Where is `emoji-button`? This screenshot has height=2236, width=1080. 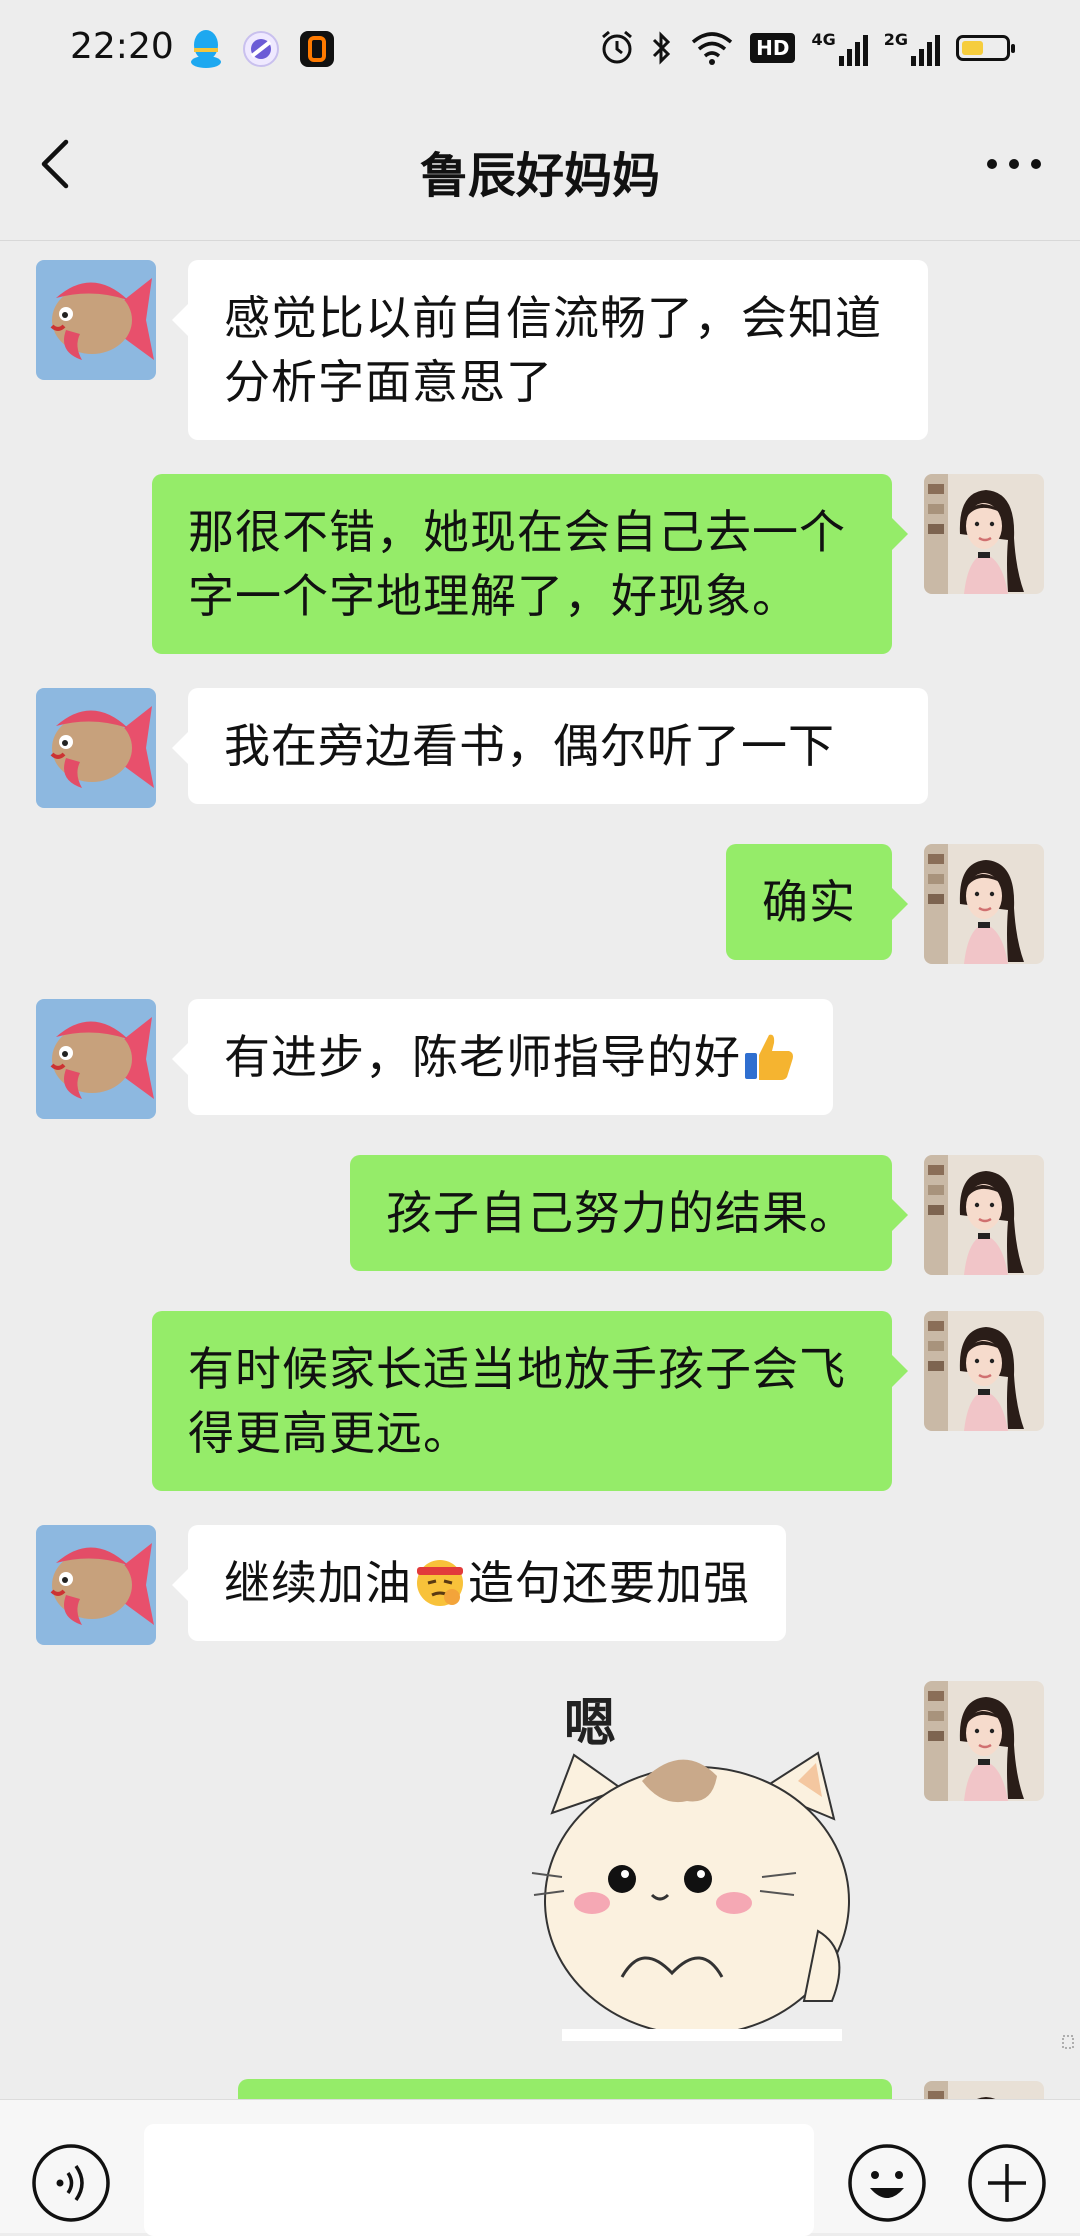 emoji-button is located at coordinates (887, 2183).